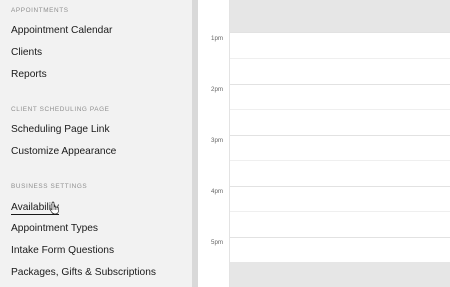  Describe the element at coordinates (49, 186) in the screenshot. I see `section-label-business-settings: BUSINESS SETTINGS` at that location.